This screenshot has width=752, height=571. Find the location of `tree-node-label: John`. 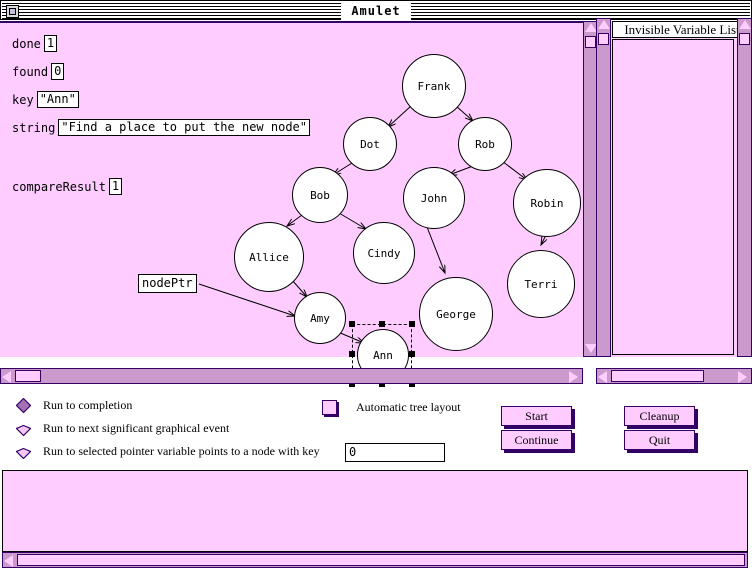

tree-node-label: John is located at coordinates (434, 198).